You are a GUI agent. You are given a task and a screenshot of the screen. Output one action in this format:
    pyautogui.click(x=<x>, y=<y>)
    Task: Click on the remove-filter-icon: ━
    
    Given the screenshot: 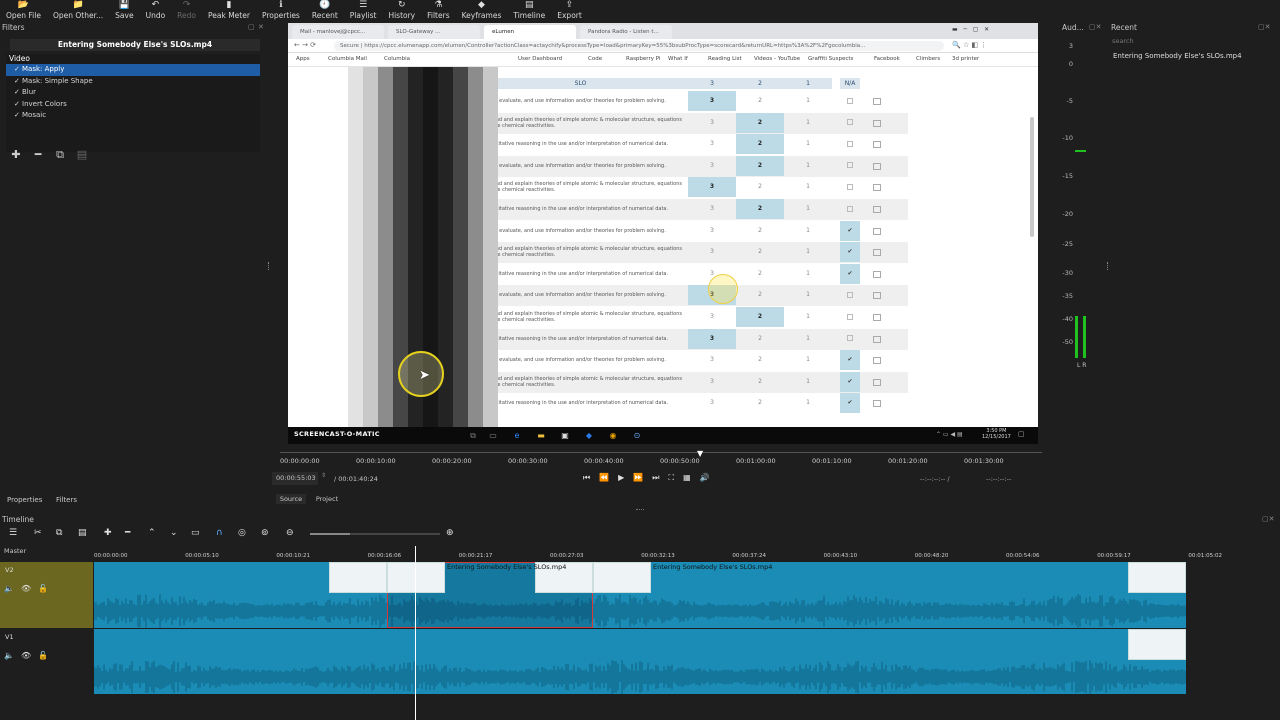 What is the action you would take?
    pyautogui.click(x=38, y=155)
    